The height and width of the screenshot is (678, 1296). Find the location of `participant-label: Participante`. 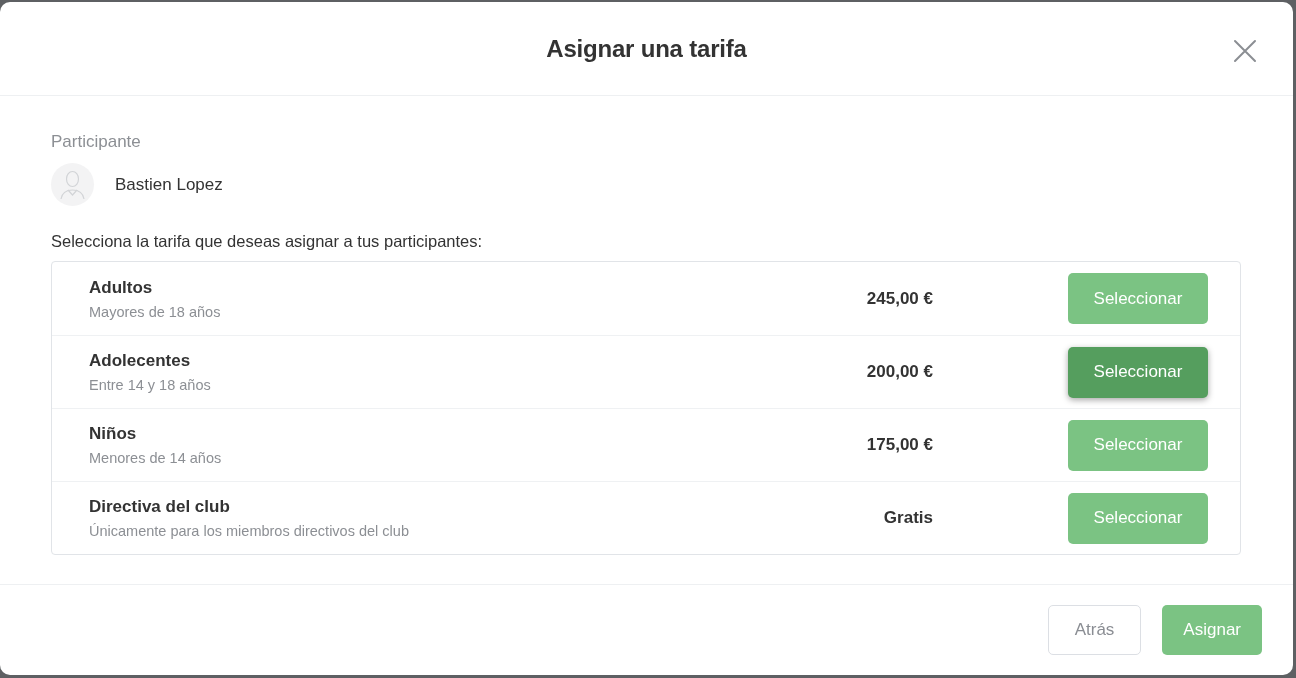

participant-label: Participante is located at coordinates (96, 142).